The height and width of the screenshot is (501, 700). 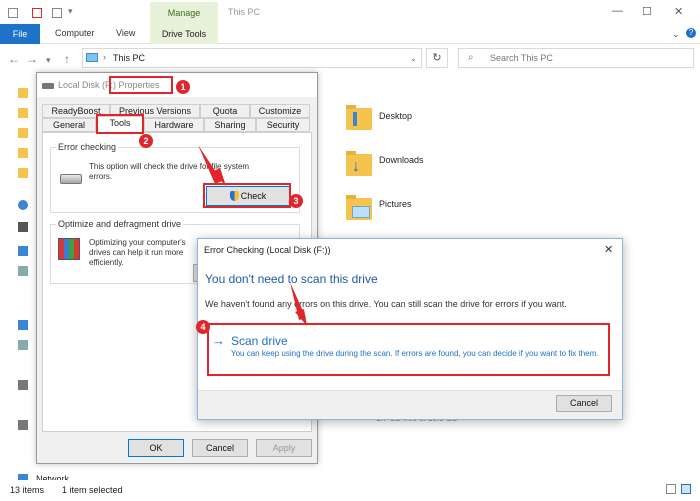 I want to click on arrow-head-scan, so click(x=301, y=317).